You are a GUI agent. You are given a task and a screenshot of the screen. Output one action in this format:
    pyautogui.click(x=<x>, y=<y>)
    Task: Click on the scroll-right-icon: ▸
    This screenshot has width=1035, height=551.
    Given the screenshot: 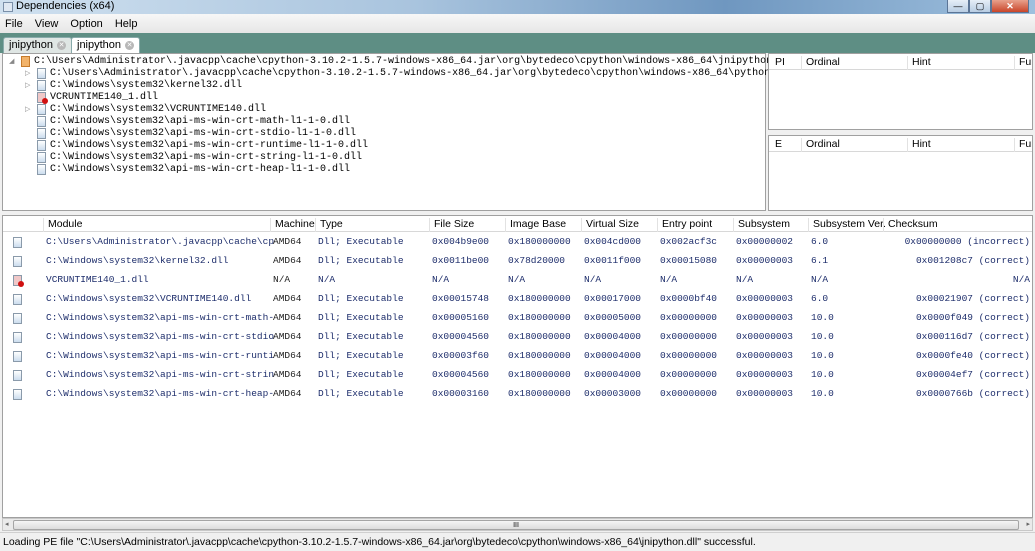 What is the action you would take?
    pyautogui.click(x=1028, y=524)
    